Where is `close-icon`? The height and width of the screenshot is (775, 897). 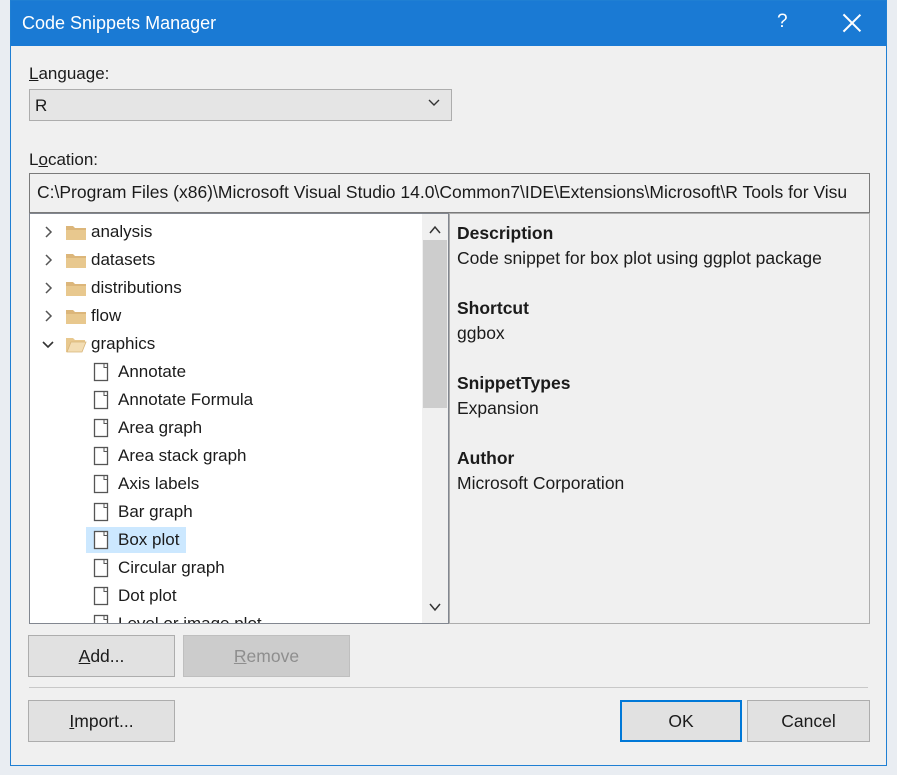
close-icon is located at coordinates (852, 23).